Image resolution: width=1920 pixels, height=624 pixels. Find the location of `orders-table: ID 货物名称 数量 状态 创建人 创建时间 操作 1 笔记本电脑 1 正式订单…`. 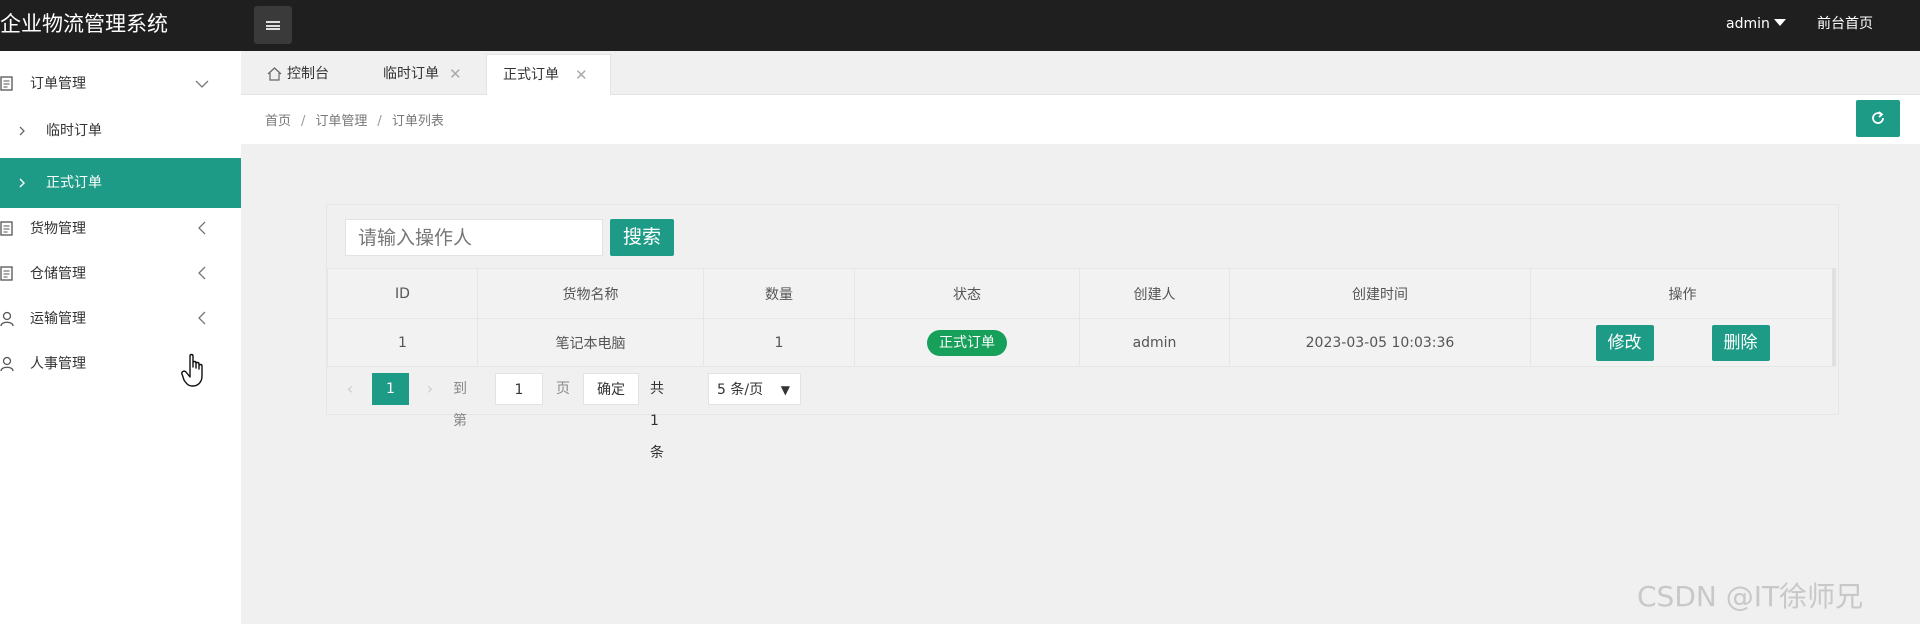

orders-table: ID 货物名称 数量 状态 创建人 创建时间 操作 1 笔记本电脑 1 正式订单… is located at coordinates (1081, 317).